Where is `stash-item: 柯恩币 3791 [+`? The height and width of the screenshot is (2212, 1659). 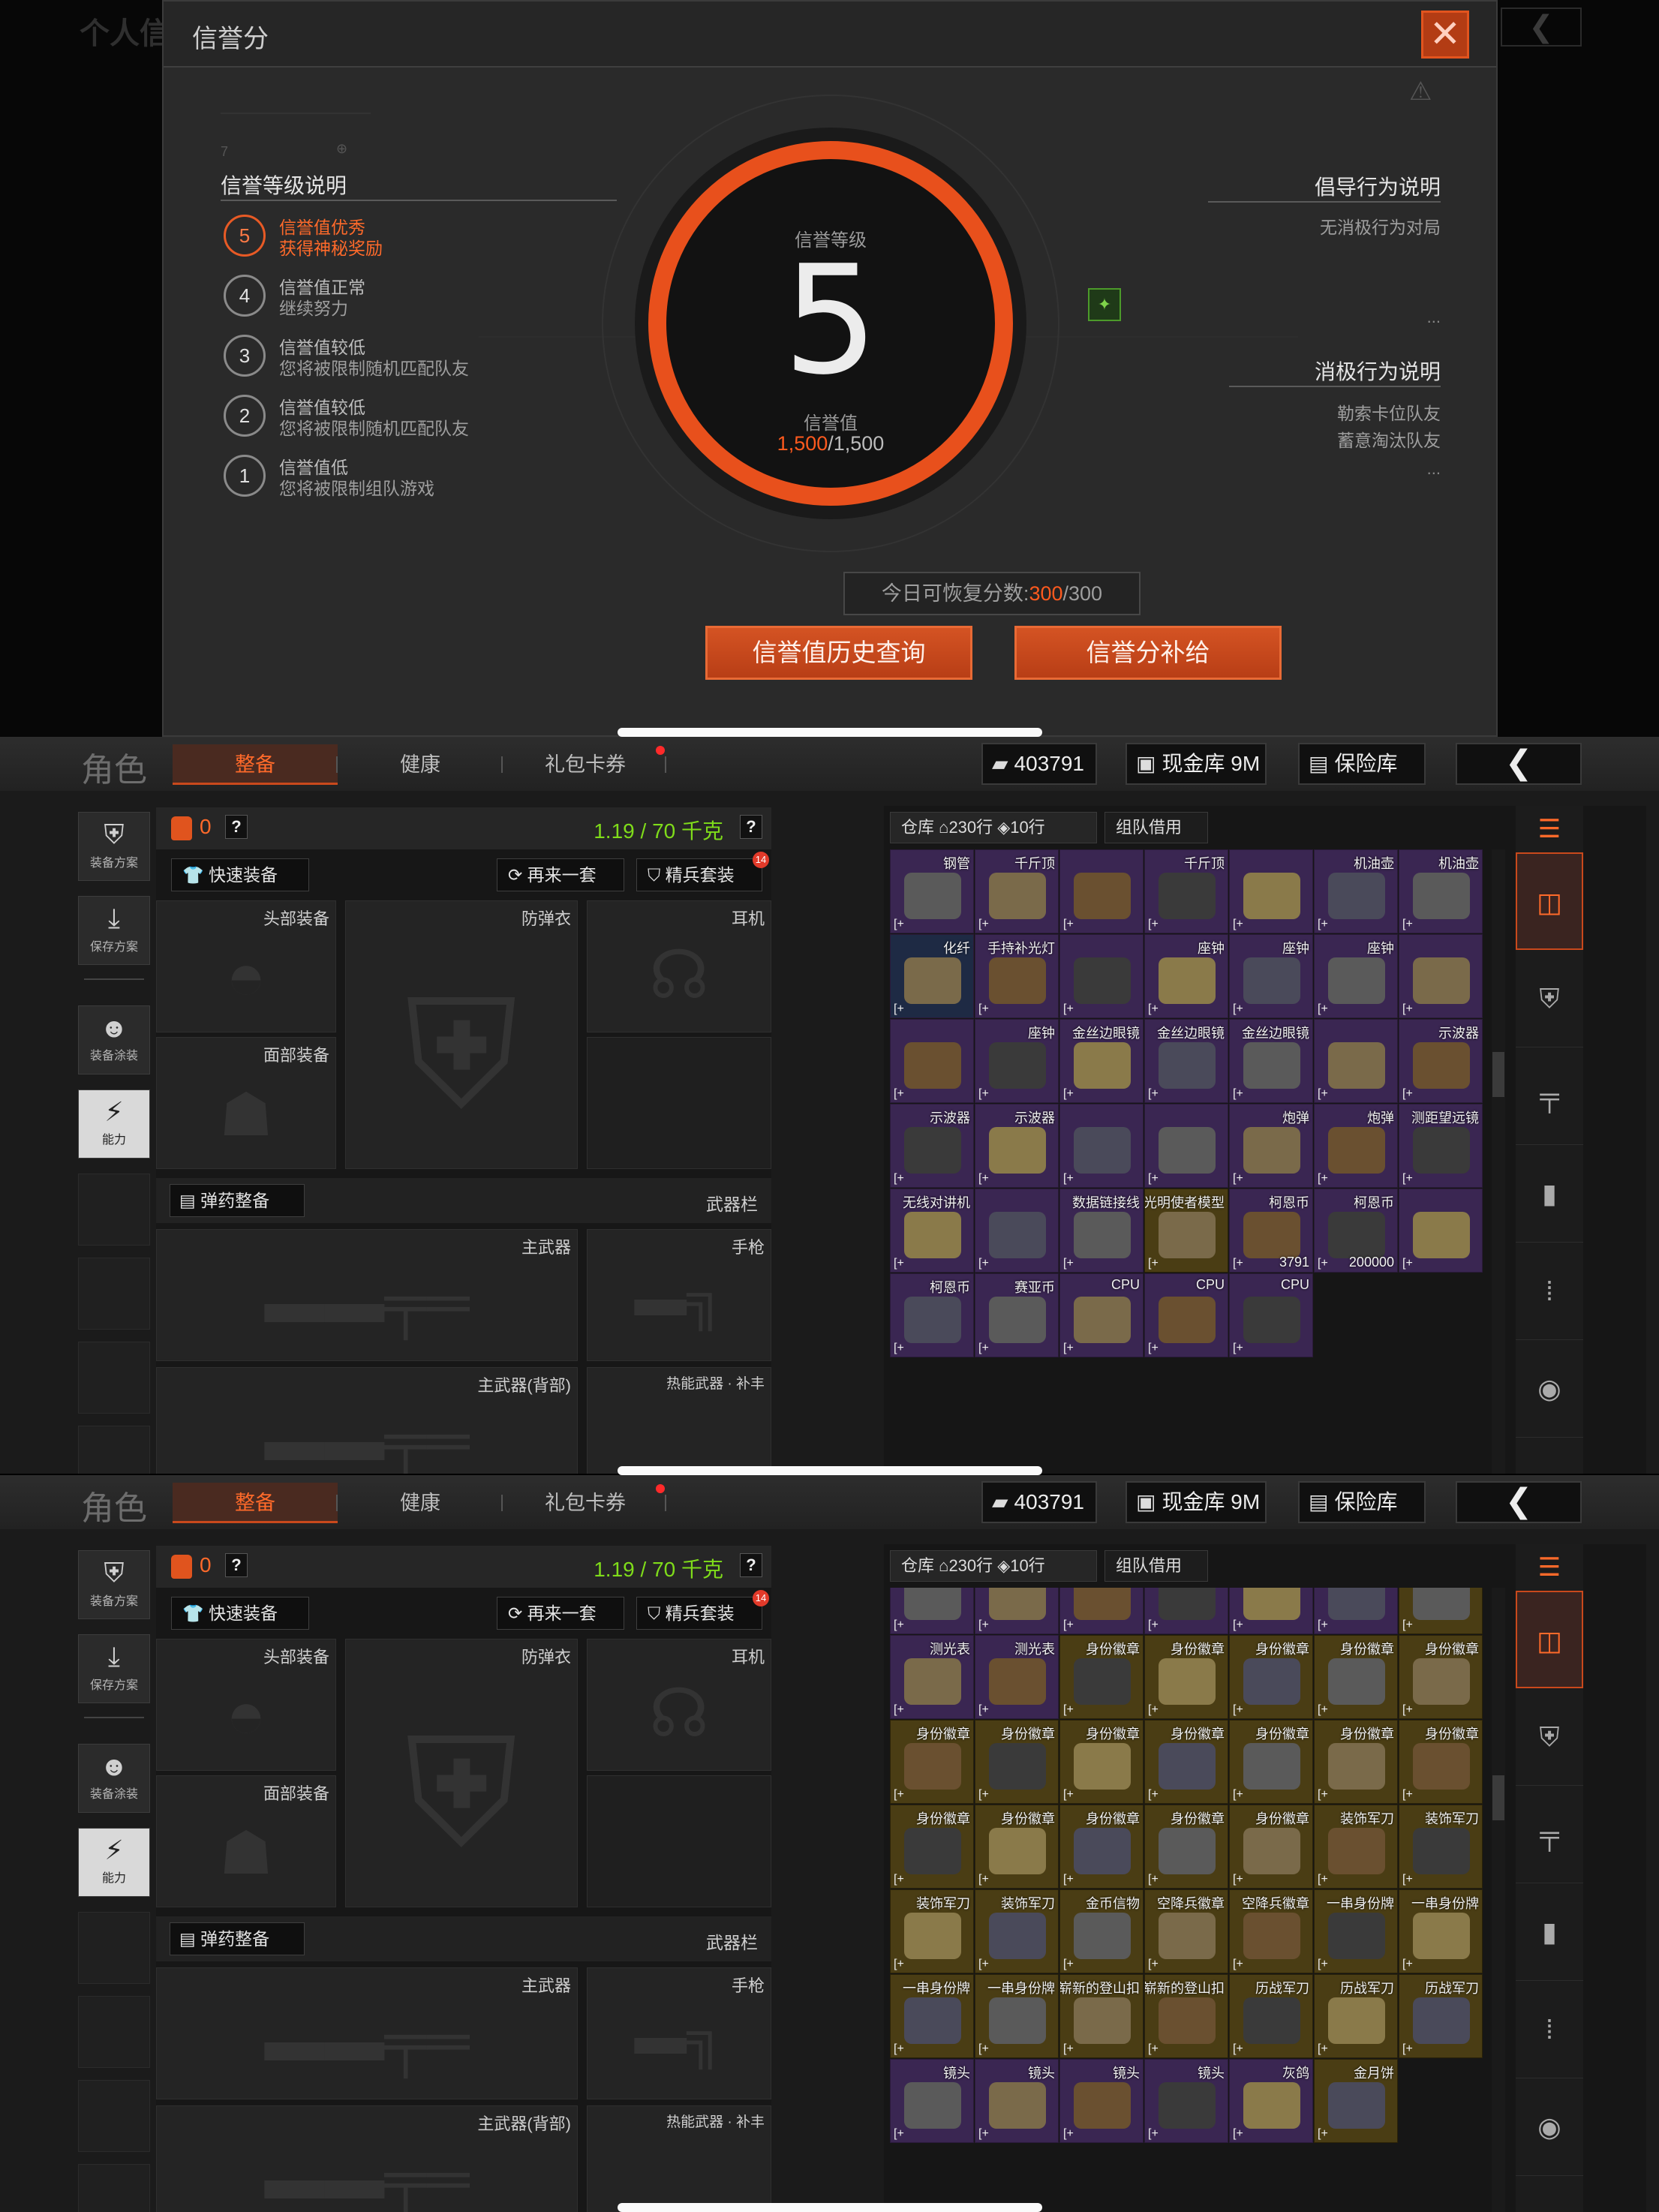
stash-item: 柯恩币 3791 [+ is located at coordinates (1271, 1231).